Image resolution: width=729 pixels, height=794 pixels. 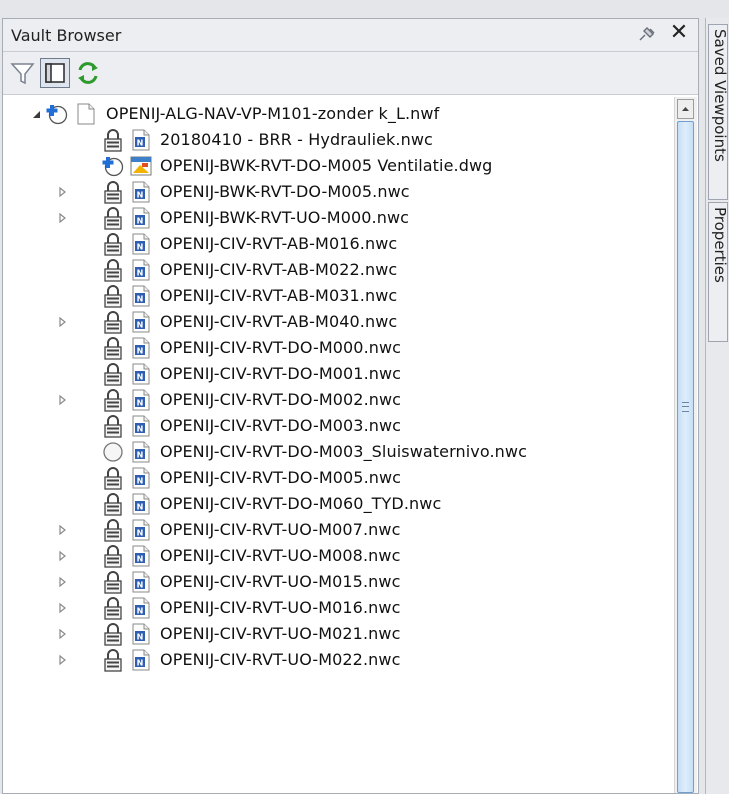 I want to click on tree-row: N OPENIJ-CIV-RVT-AB-M040.nwc, so click(x=333, y=322).